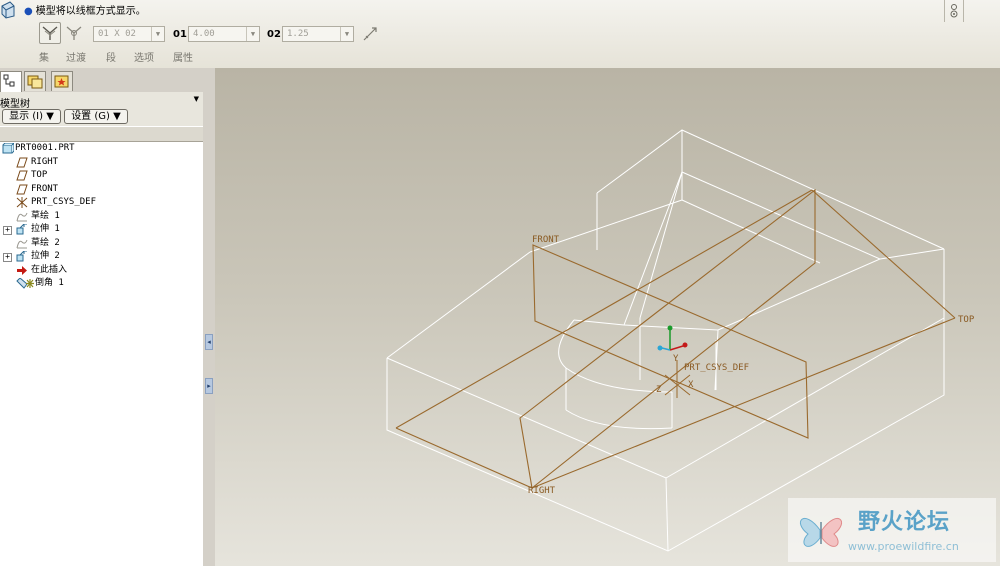 The width and height of the screenshot is (1000, 566). Describe the element at coordinates (318, 34) in the screenshot. I see `d2-value-combo: 1.25 ▼` at that location.